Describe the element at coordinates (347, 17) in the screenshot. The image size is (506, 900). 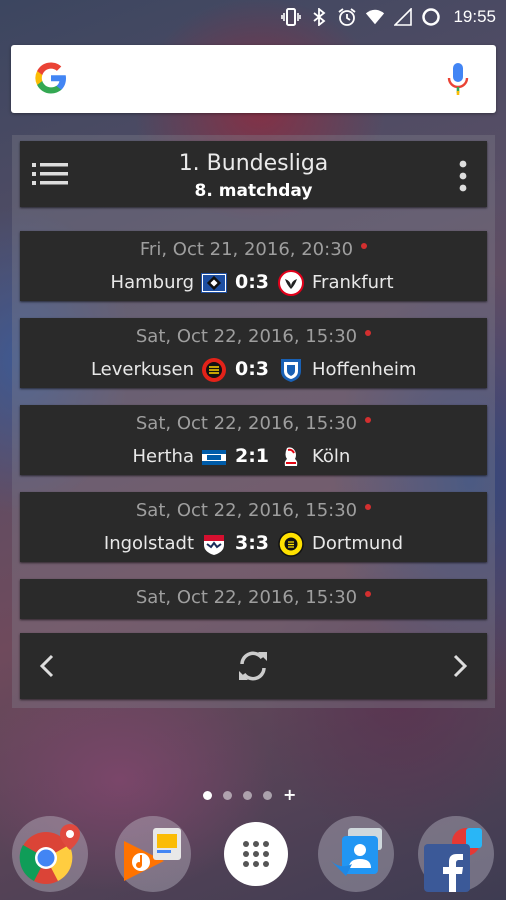
I see `alarm-icon` at that location.